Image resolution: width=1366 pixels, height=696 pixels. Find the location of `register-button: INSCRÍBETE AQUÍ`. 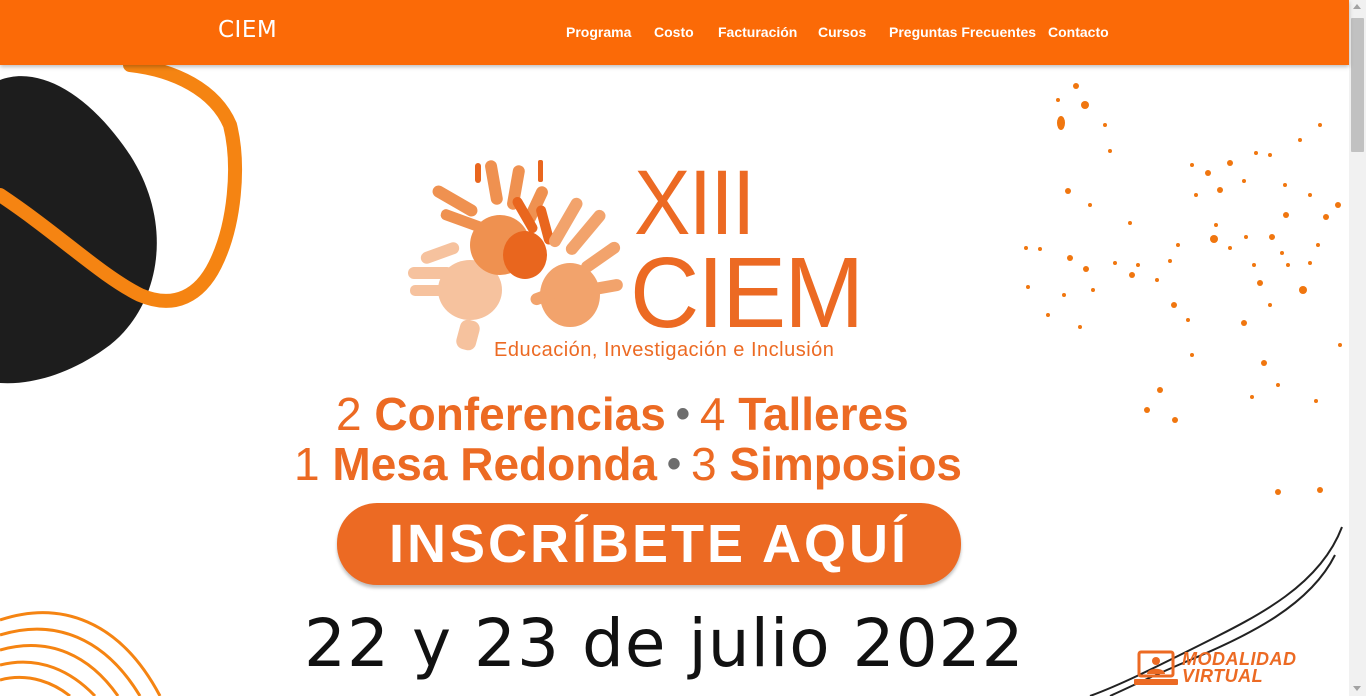

register-button: INSCRÍBETE AQUÍ is located at coordinates (649, 544).